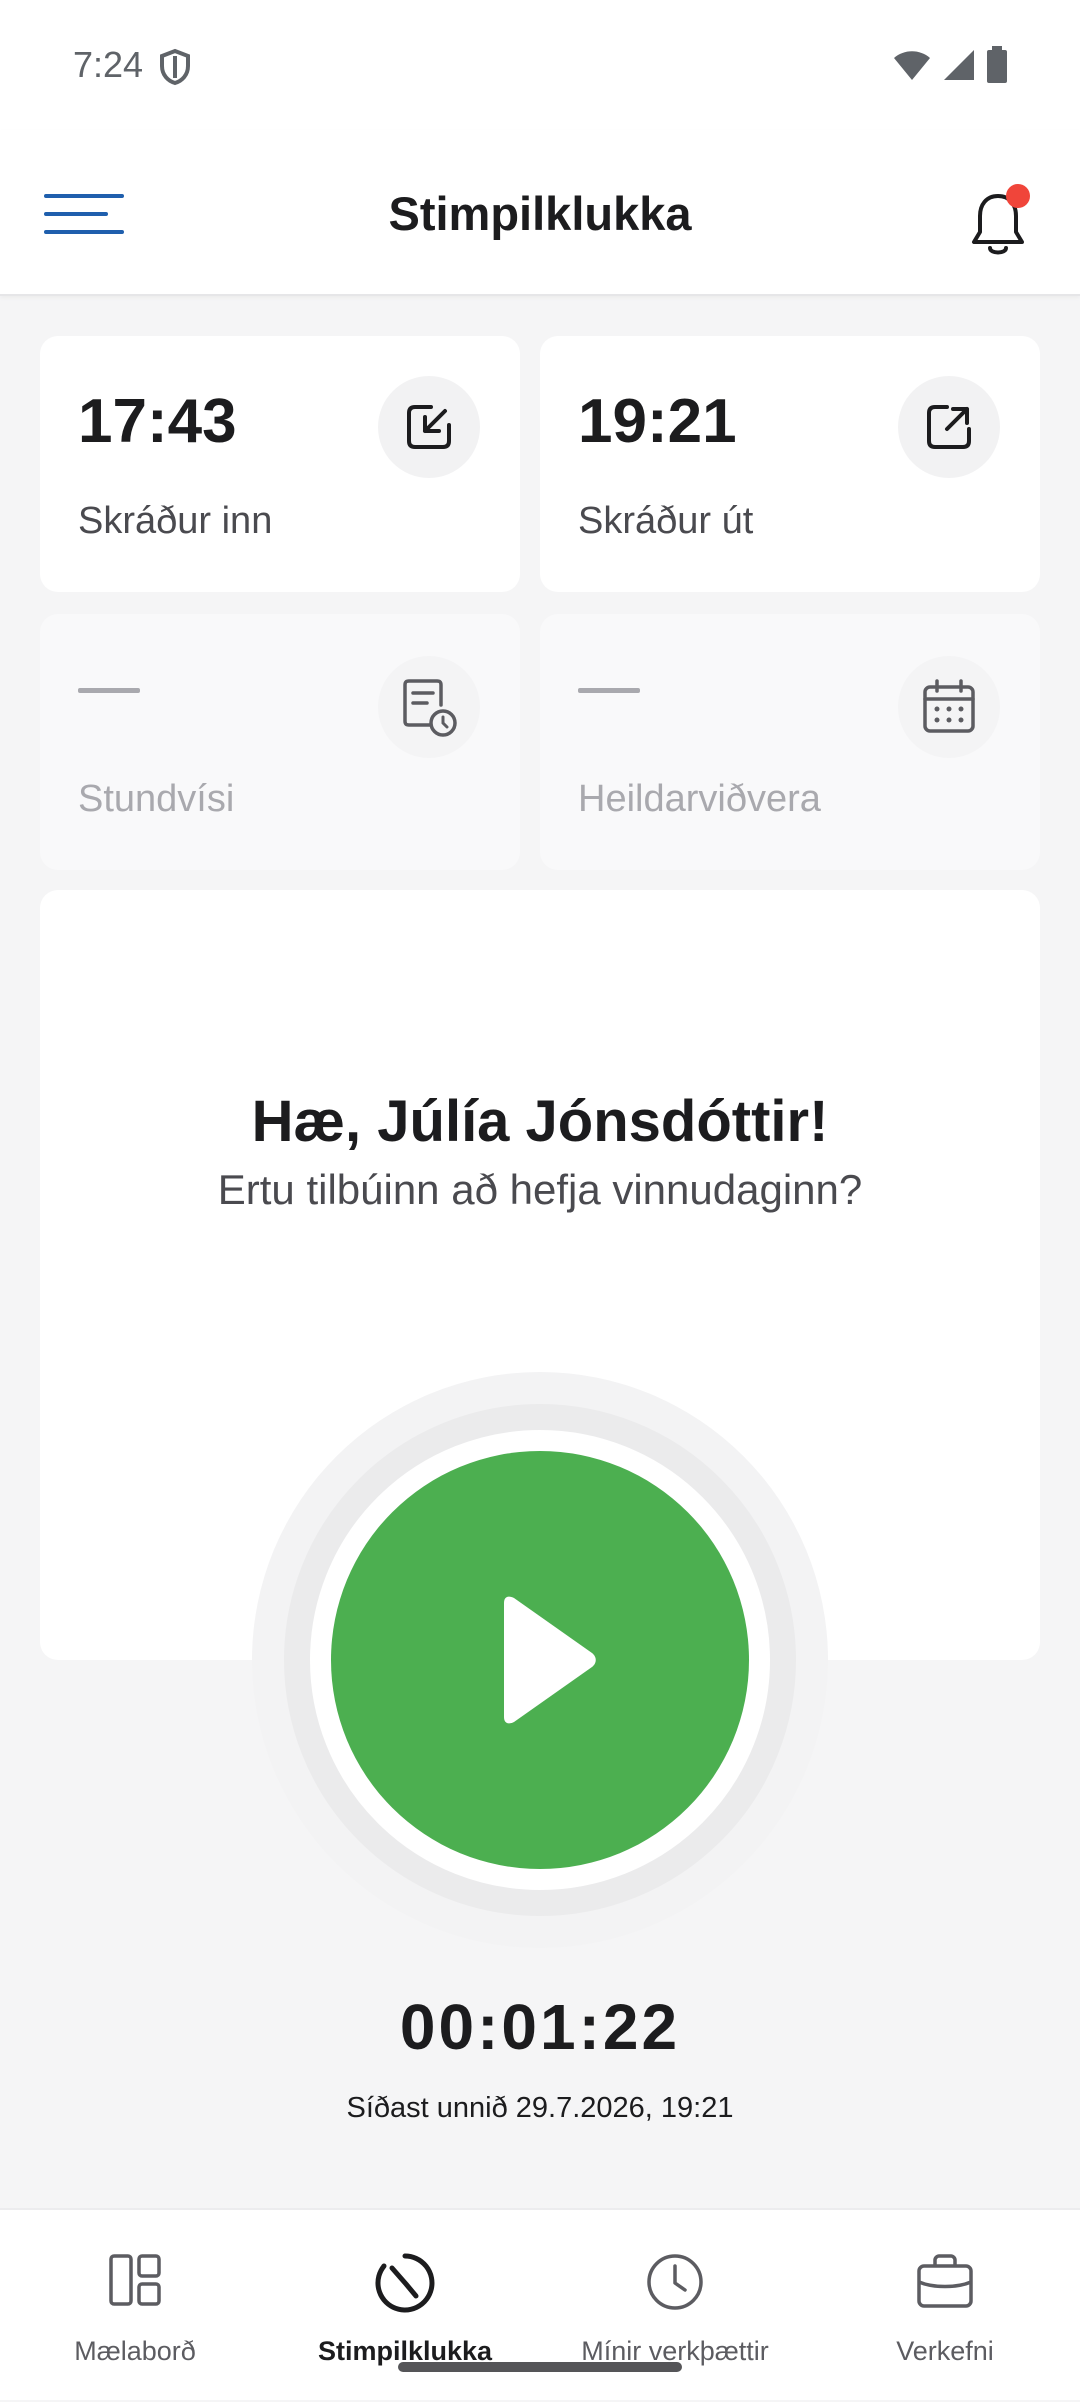 Image resolution: width=1080 pixels, height=2402 pixels. What do you see at coordinates (280, 742) in the screenshot?
I see `punctuality-card: Stundvísi` at bounding box center [280, 742].